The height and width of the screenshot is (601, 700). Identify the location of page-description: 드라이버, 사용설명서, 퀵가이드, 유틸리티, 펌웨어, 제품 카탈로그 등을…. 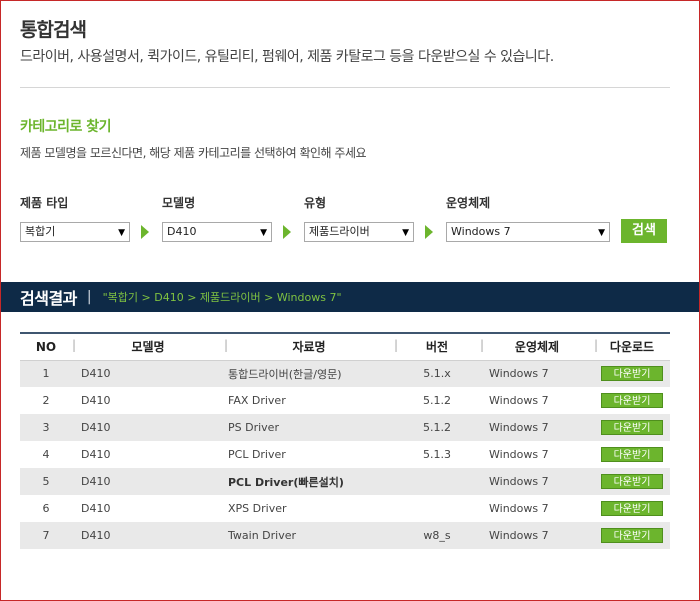
(287, 57).